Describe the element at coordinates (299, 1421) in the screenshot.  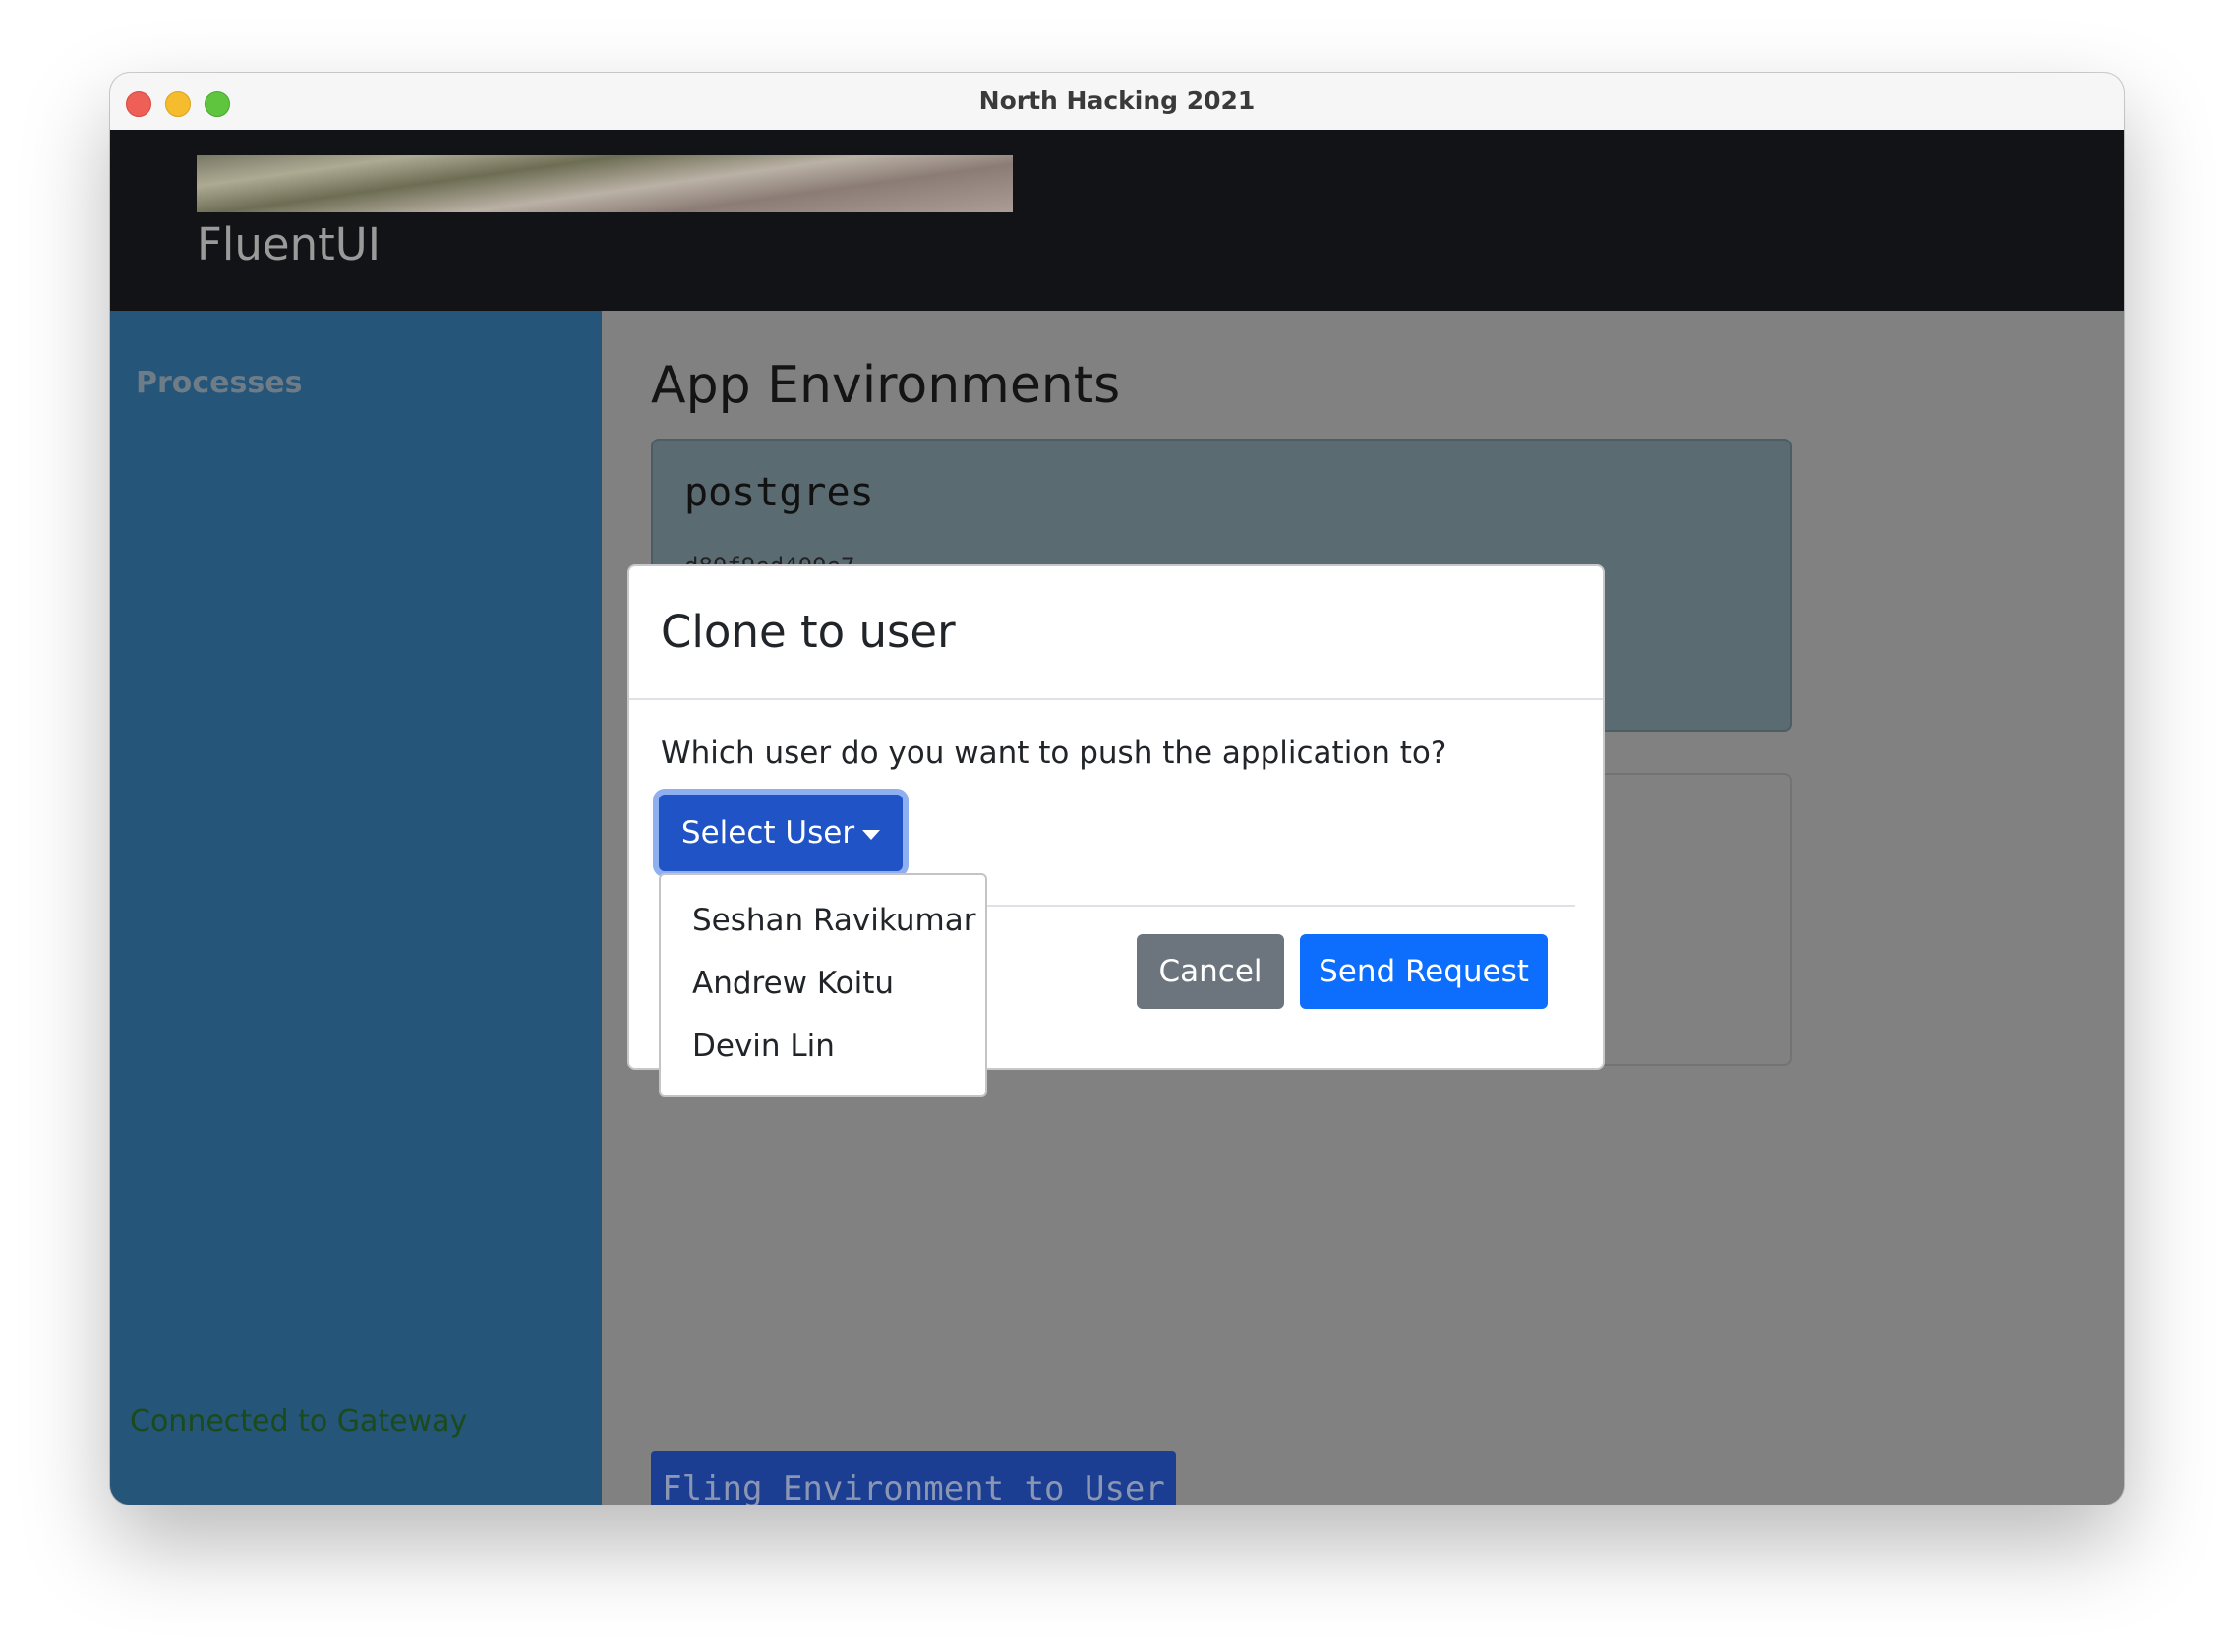
I see `connection-status: Connected to Gateway` at that location.